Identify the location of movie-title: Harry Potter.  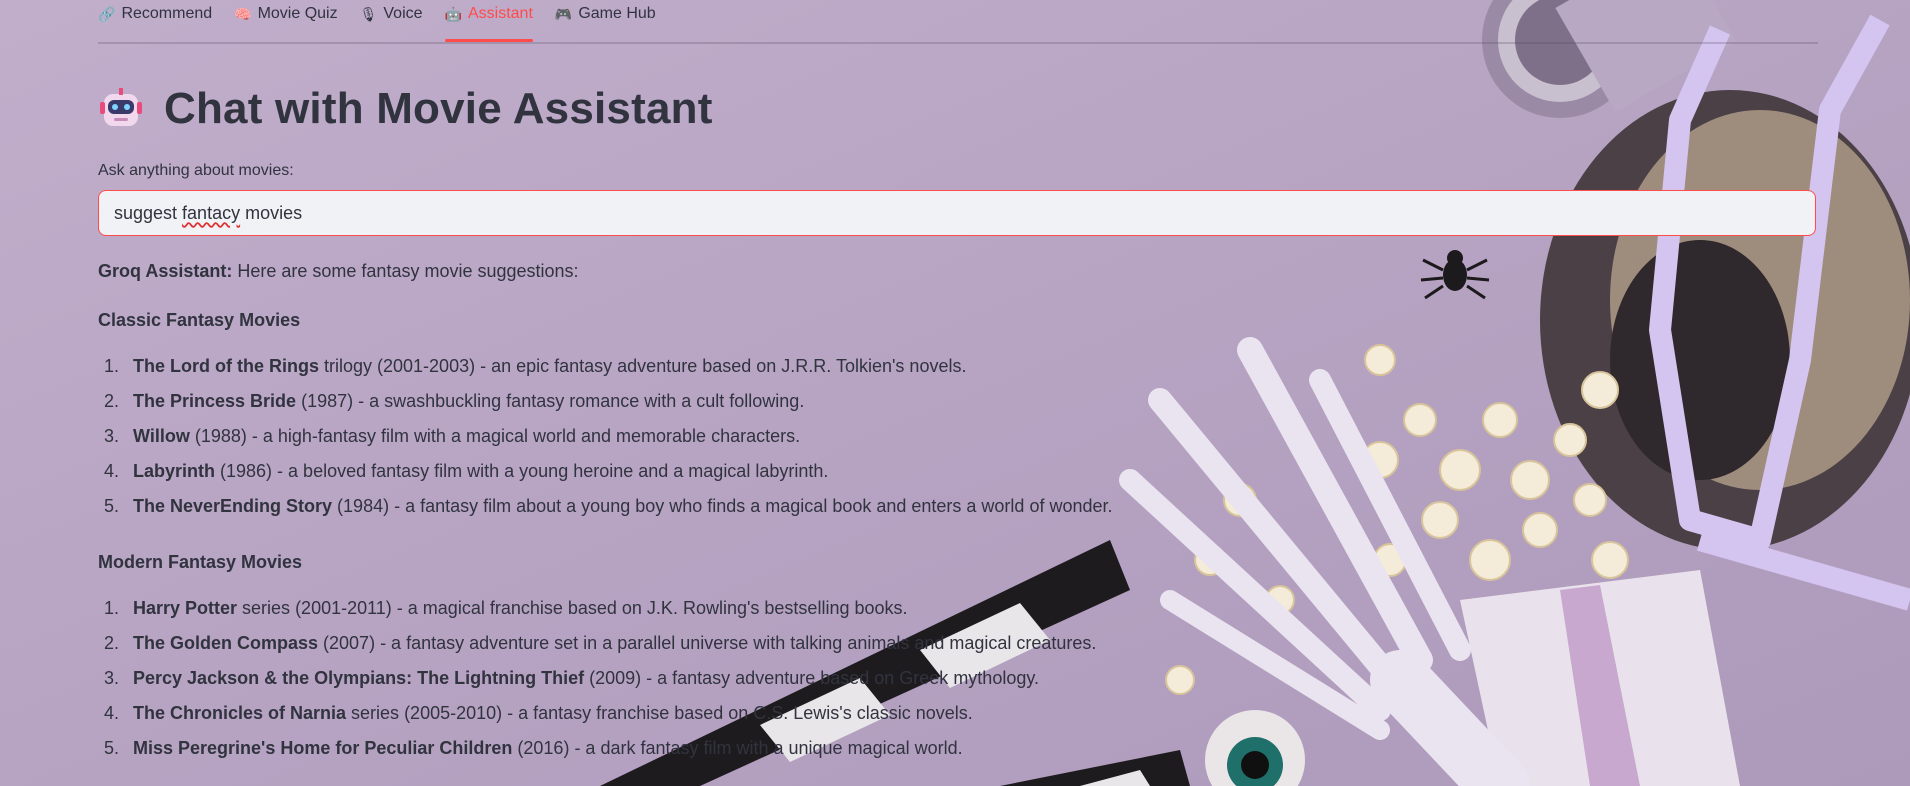
(185, 608).